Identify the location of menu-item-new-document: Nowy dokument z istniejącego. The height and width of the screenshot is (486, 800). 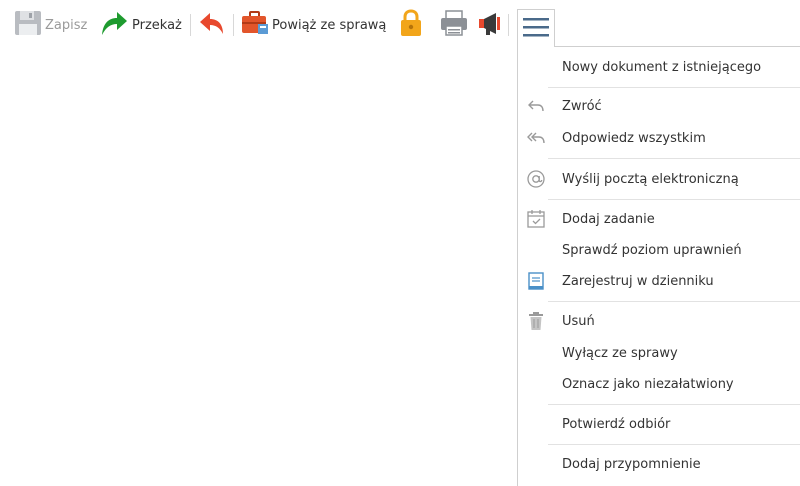
(659, 67).